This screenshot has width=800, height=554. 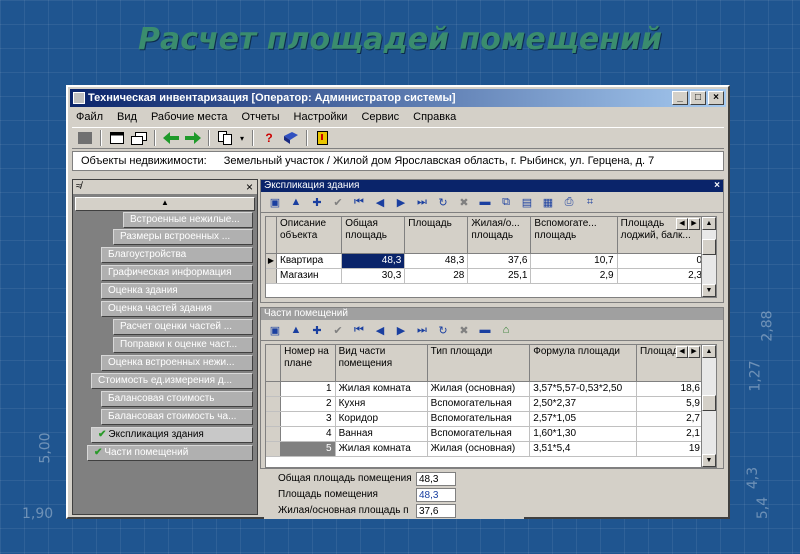 What do you see at coordinates (242, 138) in the screenshot?
I see `chevron-down-icon: ▾` at bounding box center [242, 138].